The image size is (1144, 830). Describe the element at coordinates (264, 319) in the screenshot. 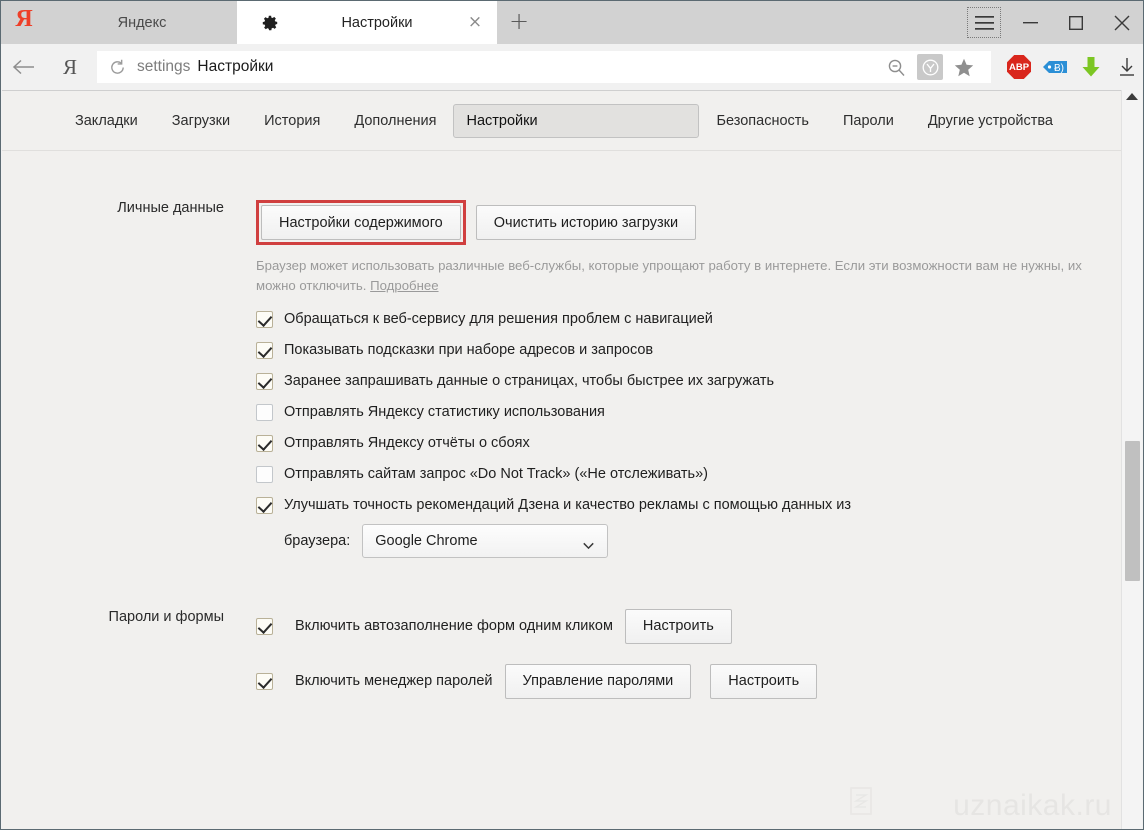

I see `checkbox-navigation-webservice` at that location.